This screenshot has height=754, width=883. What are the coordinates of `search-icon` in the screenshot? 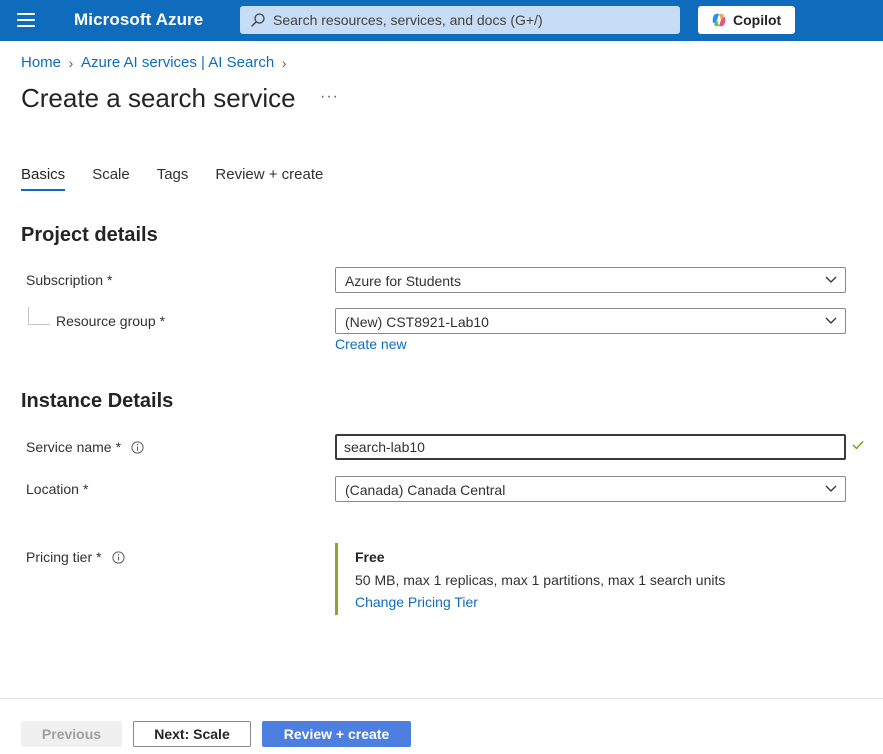 It's located at (258, 20).